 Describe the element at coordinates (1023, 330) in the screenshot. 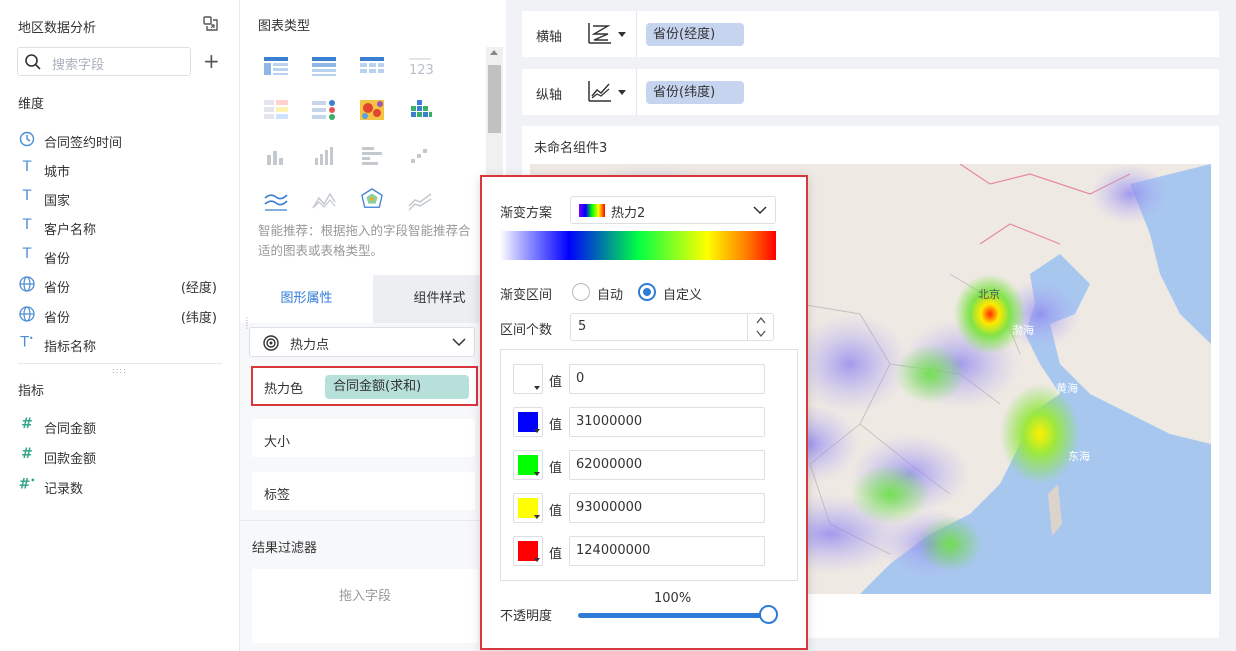

I see `map-label-bohai: 渤海` at that location.